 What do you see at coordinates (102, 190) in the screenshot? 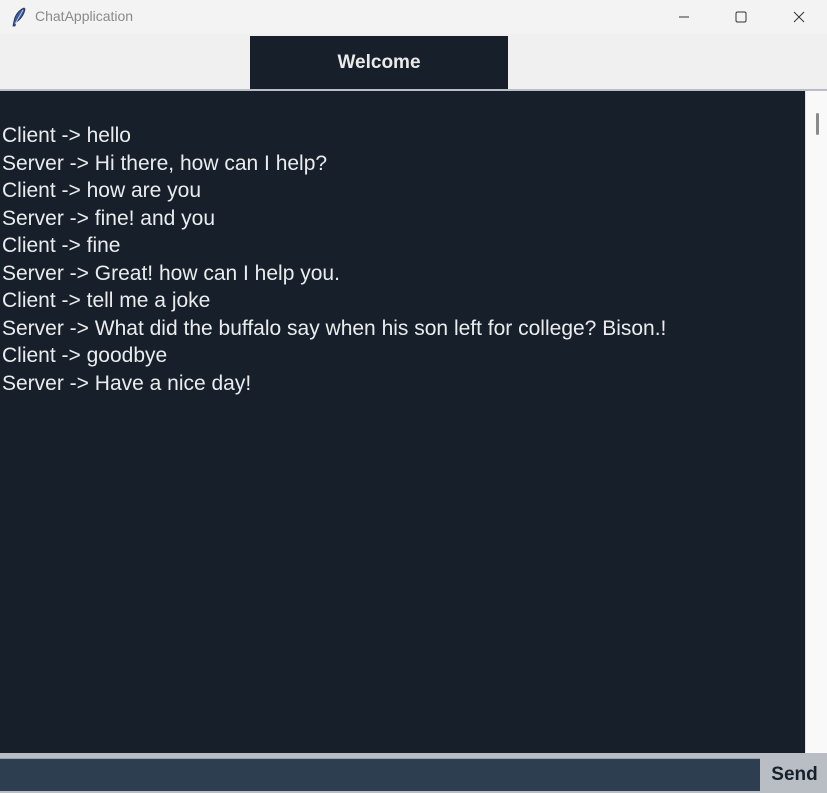
I see `chat-message: Client -> how are you` at bounding box center [102, 190].